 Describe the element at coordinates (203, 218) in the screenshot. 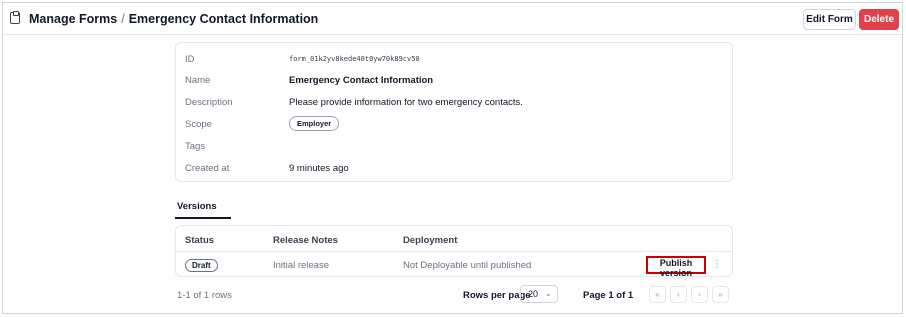

I see `tab-active-indicator` at that location.